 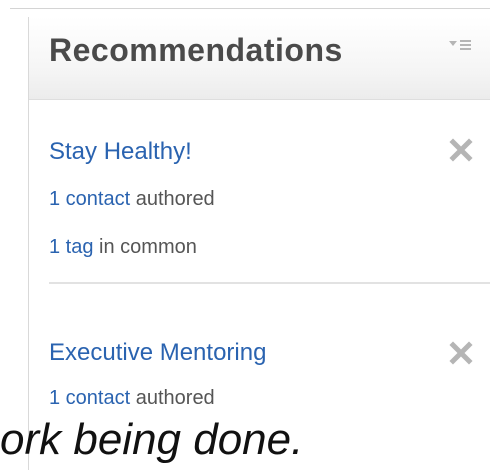 I want to click on recommendation-title-link: Executive Mentoring, so click(x=157, y=353).